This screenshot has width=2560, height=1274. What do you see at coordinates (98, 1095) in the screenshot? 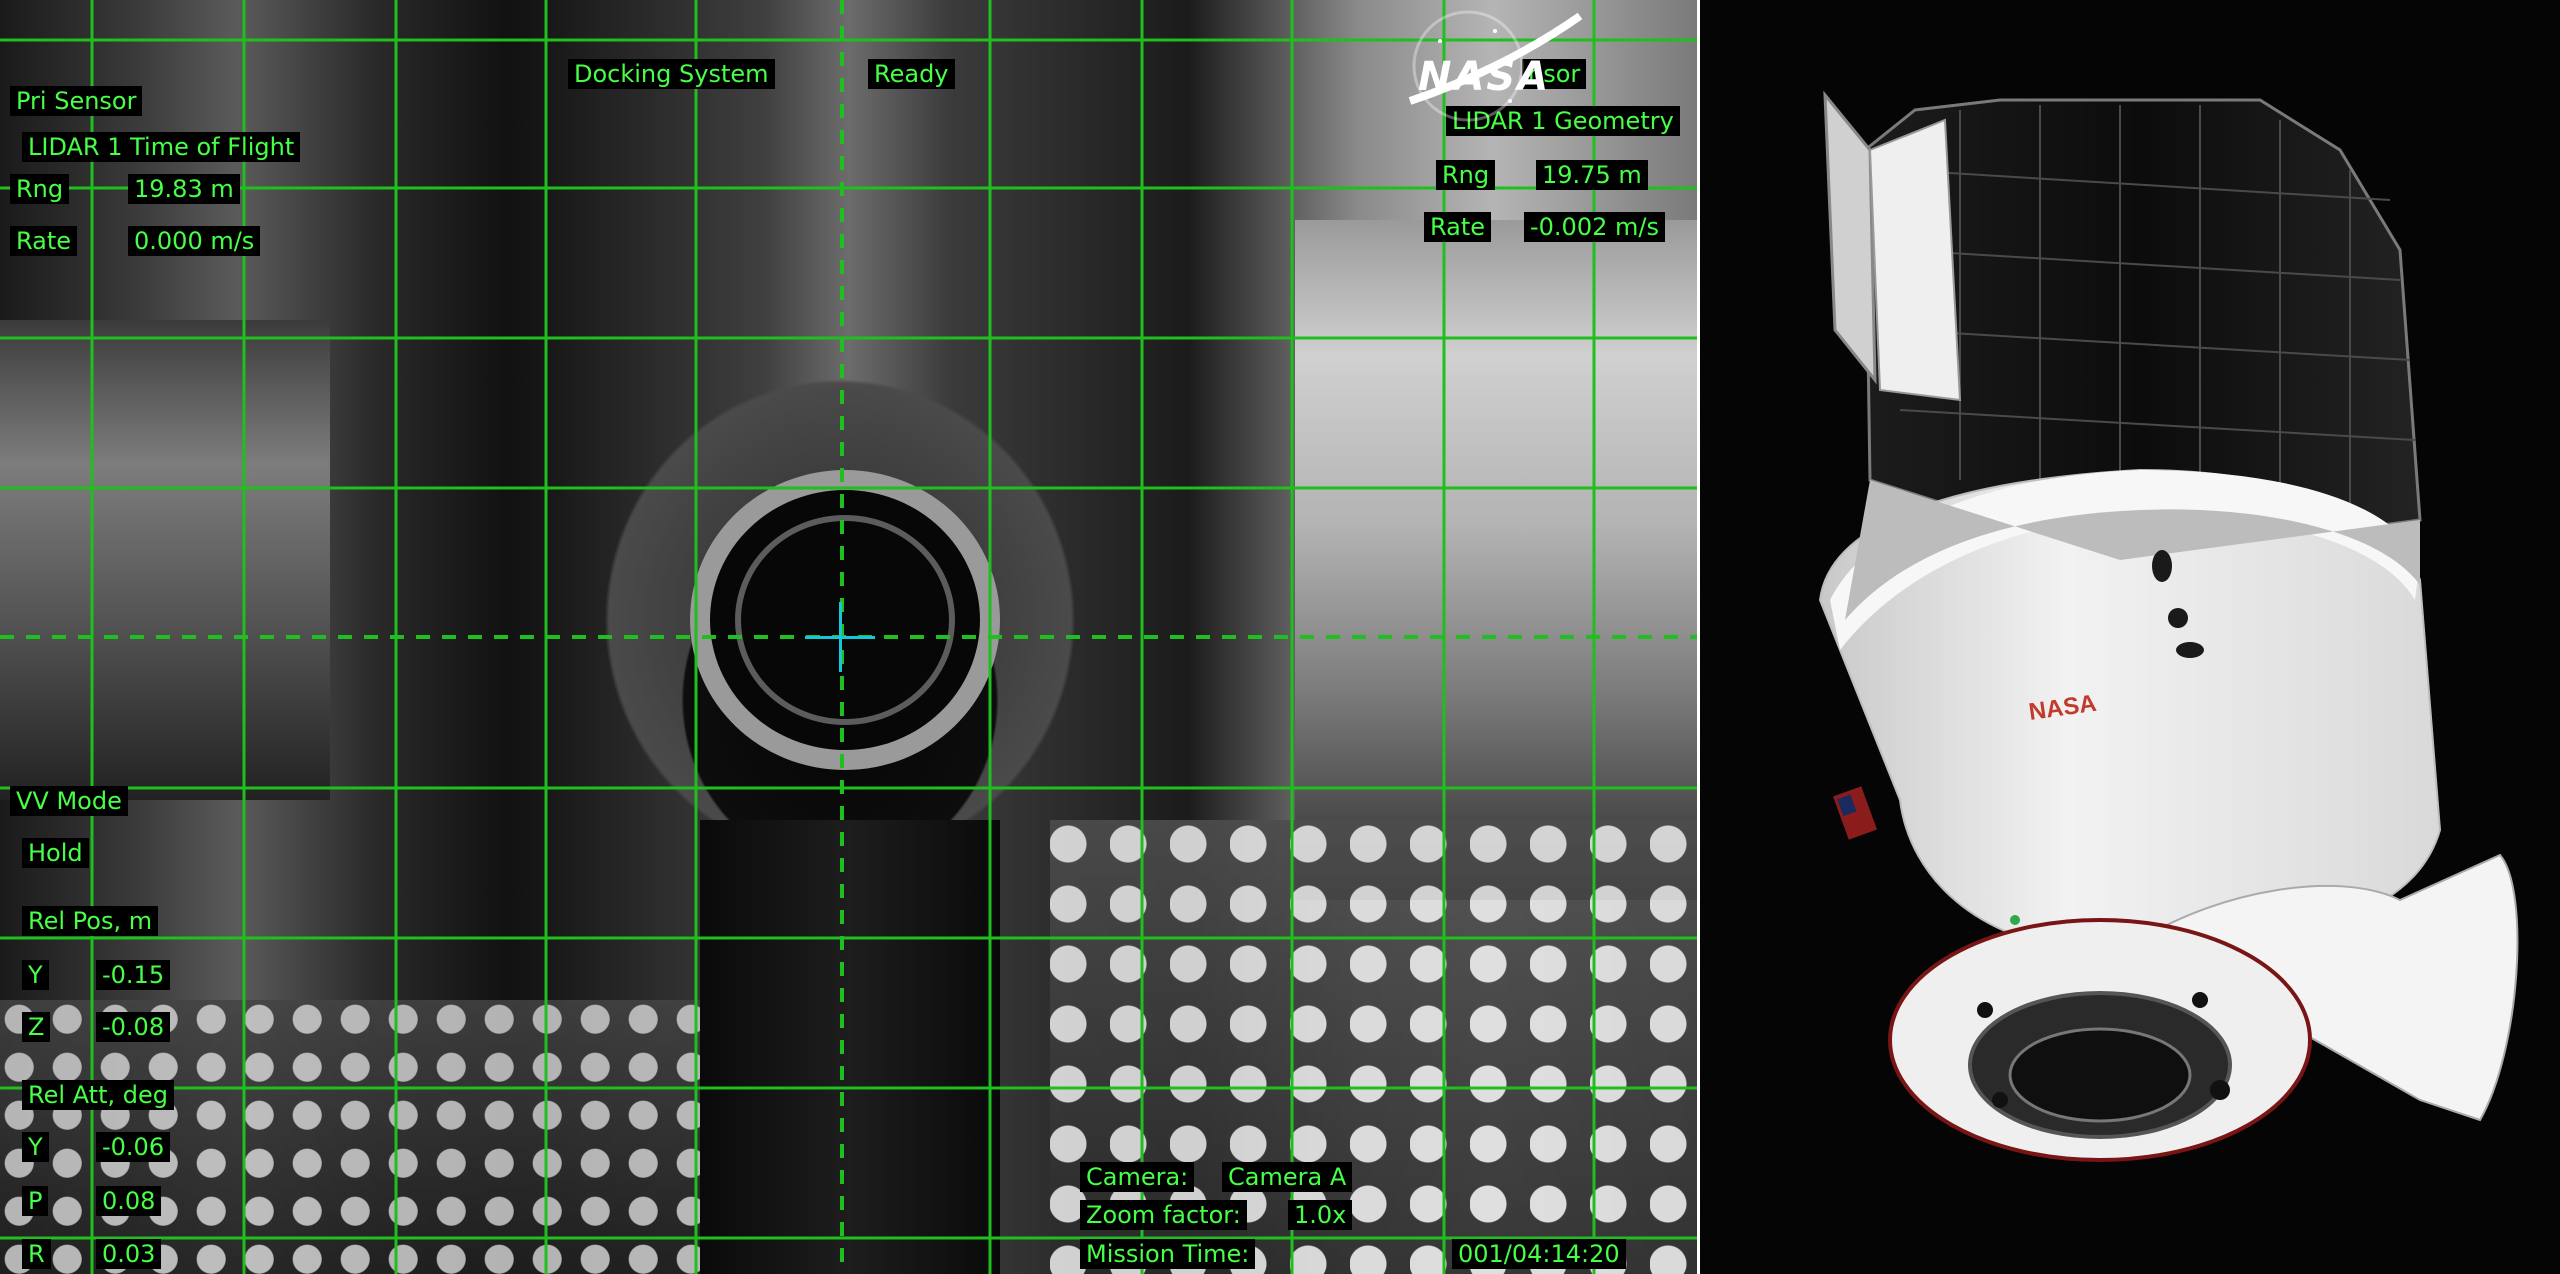
I see `rel-att-label: Rel Att, deg` at bounding box center [98, 1095].